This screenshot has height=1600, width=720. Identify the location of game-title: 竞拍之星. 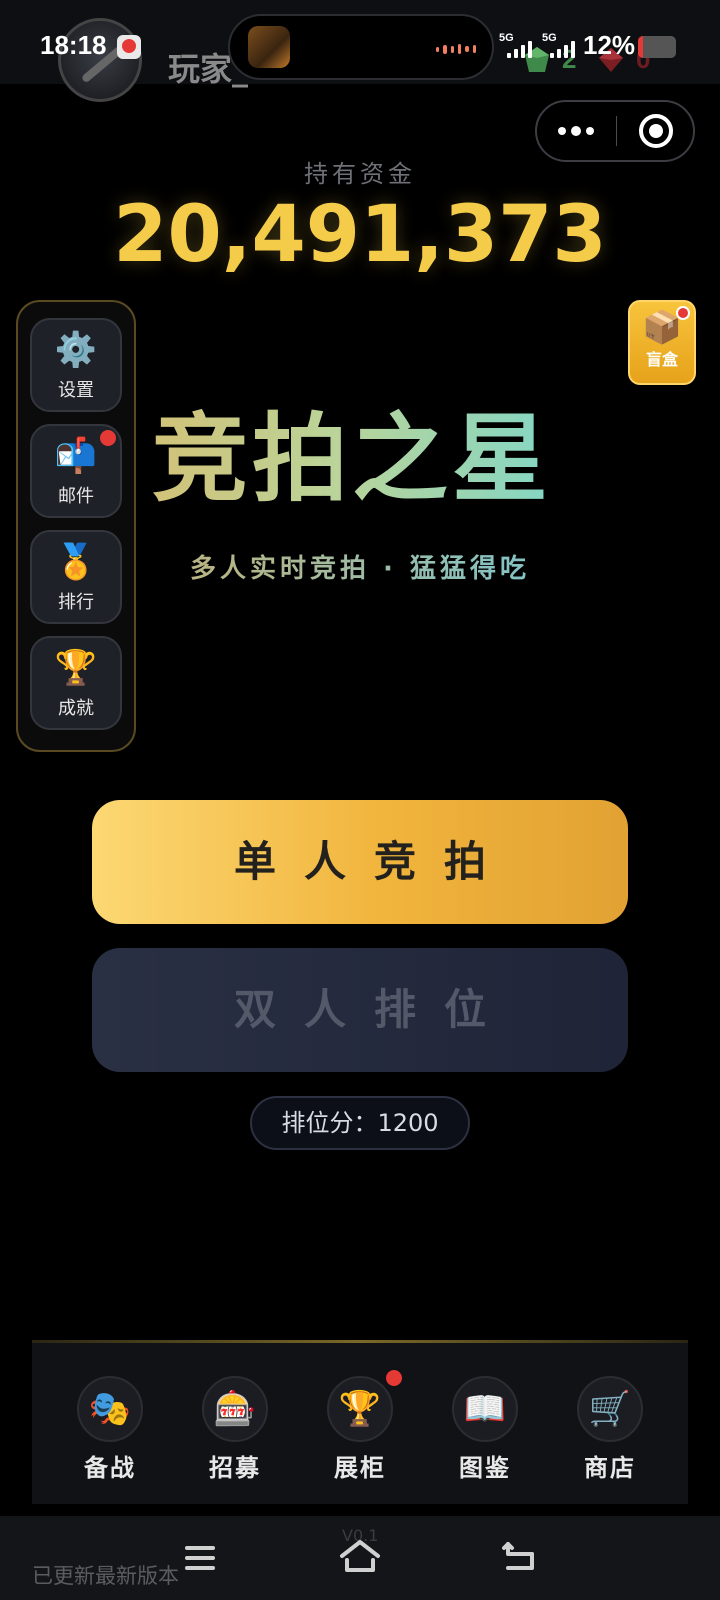
(362, 459).